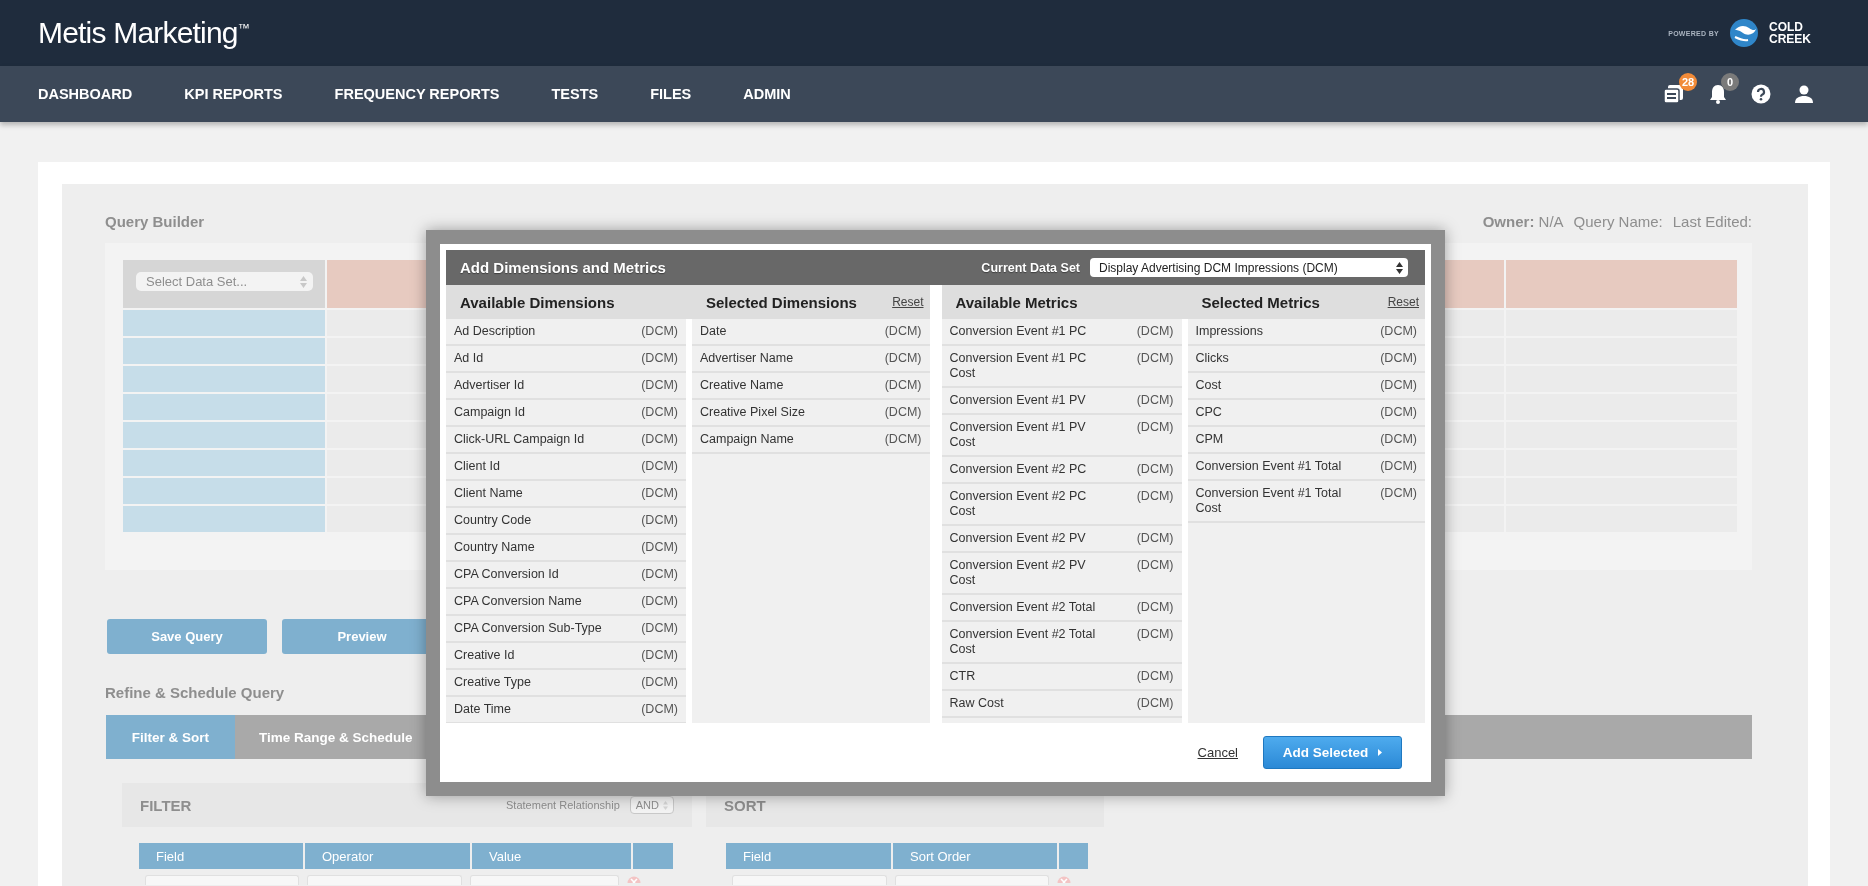  What do you see at coordinates (1306, 467) in the screenshot?
I see `list-item: Conversion Event #1 Total (DCM)` at bounding box center [1306, 467].